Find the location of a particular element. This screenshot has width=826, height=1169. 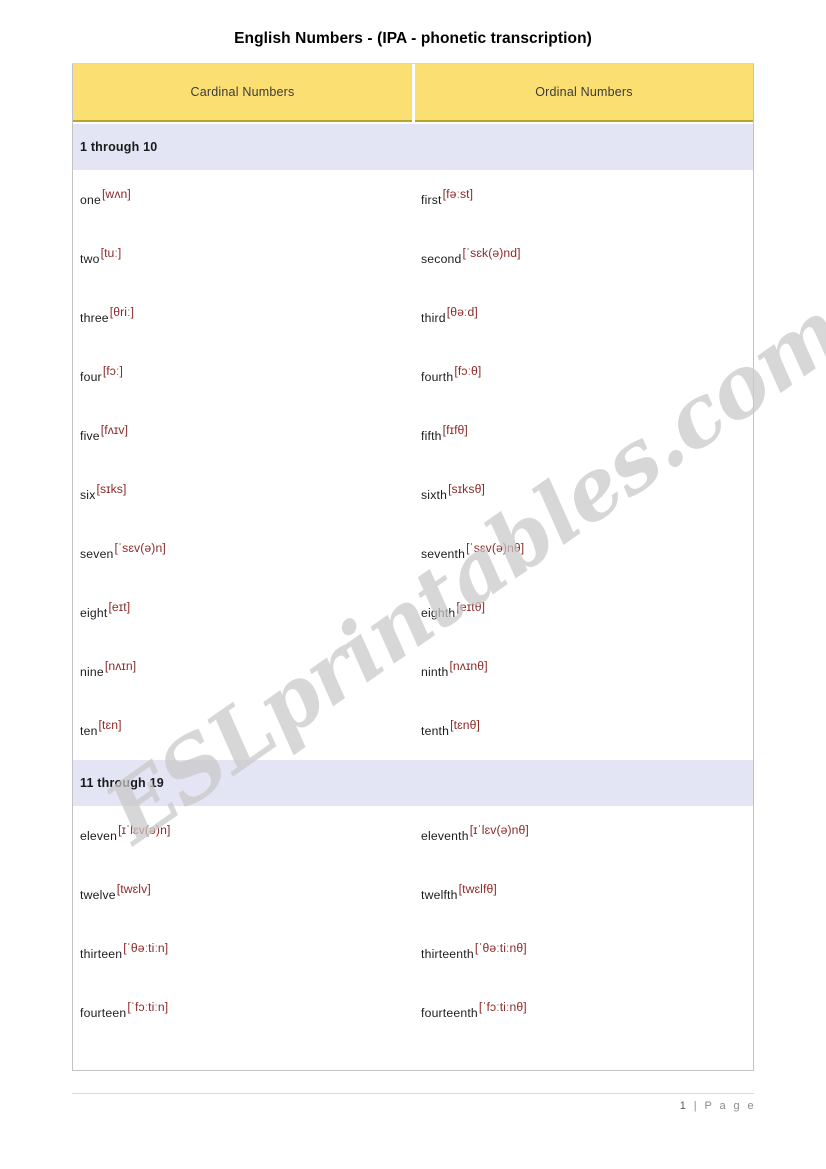

column-header-ordinal: Ordinal Numbers is located at coordinates (584, 93).